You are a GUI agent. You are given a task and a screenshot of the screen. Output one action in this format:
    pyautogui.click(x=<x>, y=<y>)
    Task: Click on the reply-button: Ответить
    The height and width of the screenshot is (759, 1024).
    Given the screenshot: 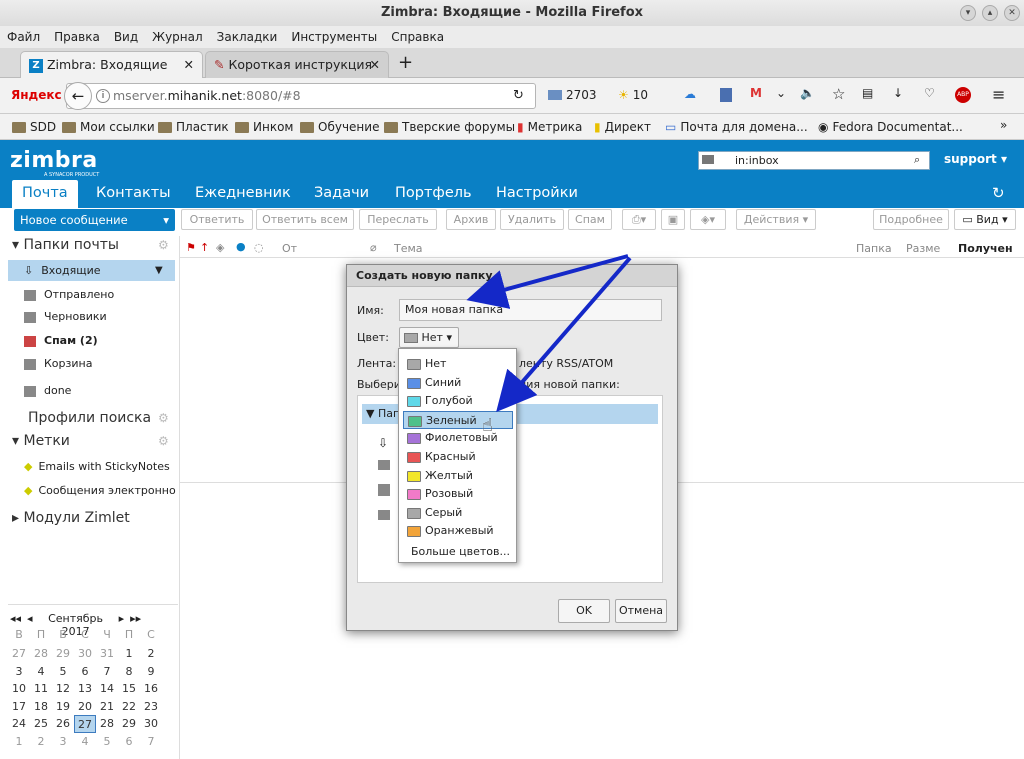 What is the action you would take?
    pyautogui.click(x=217, y=219)
    